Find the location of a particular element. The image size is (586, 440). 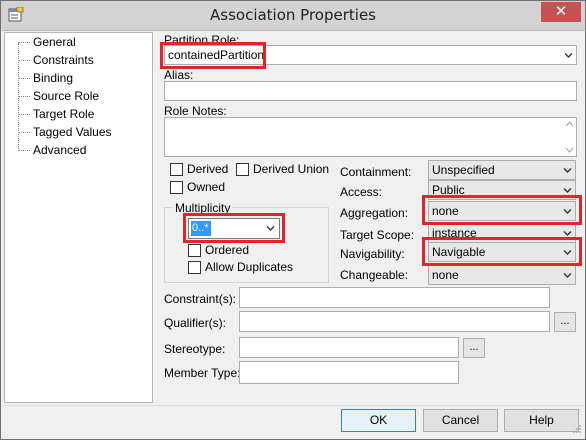

tree-item-label: Tagged Values is located at coordinates (72, 132).